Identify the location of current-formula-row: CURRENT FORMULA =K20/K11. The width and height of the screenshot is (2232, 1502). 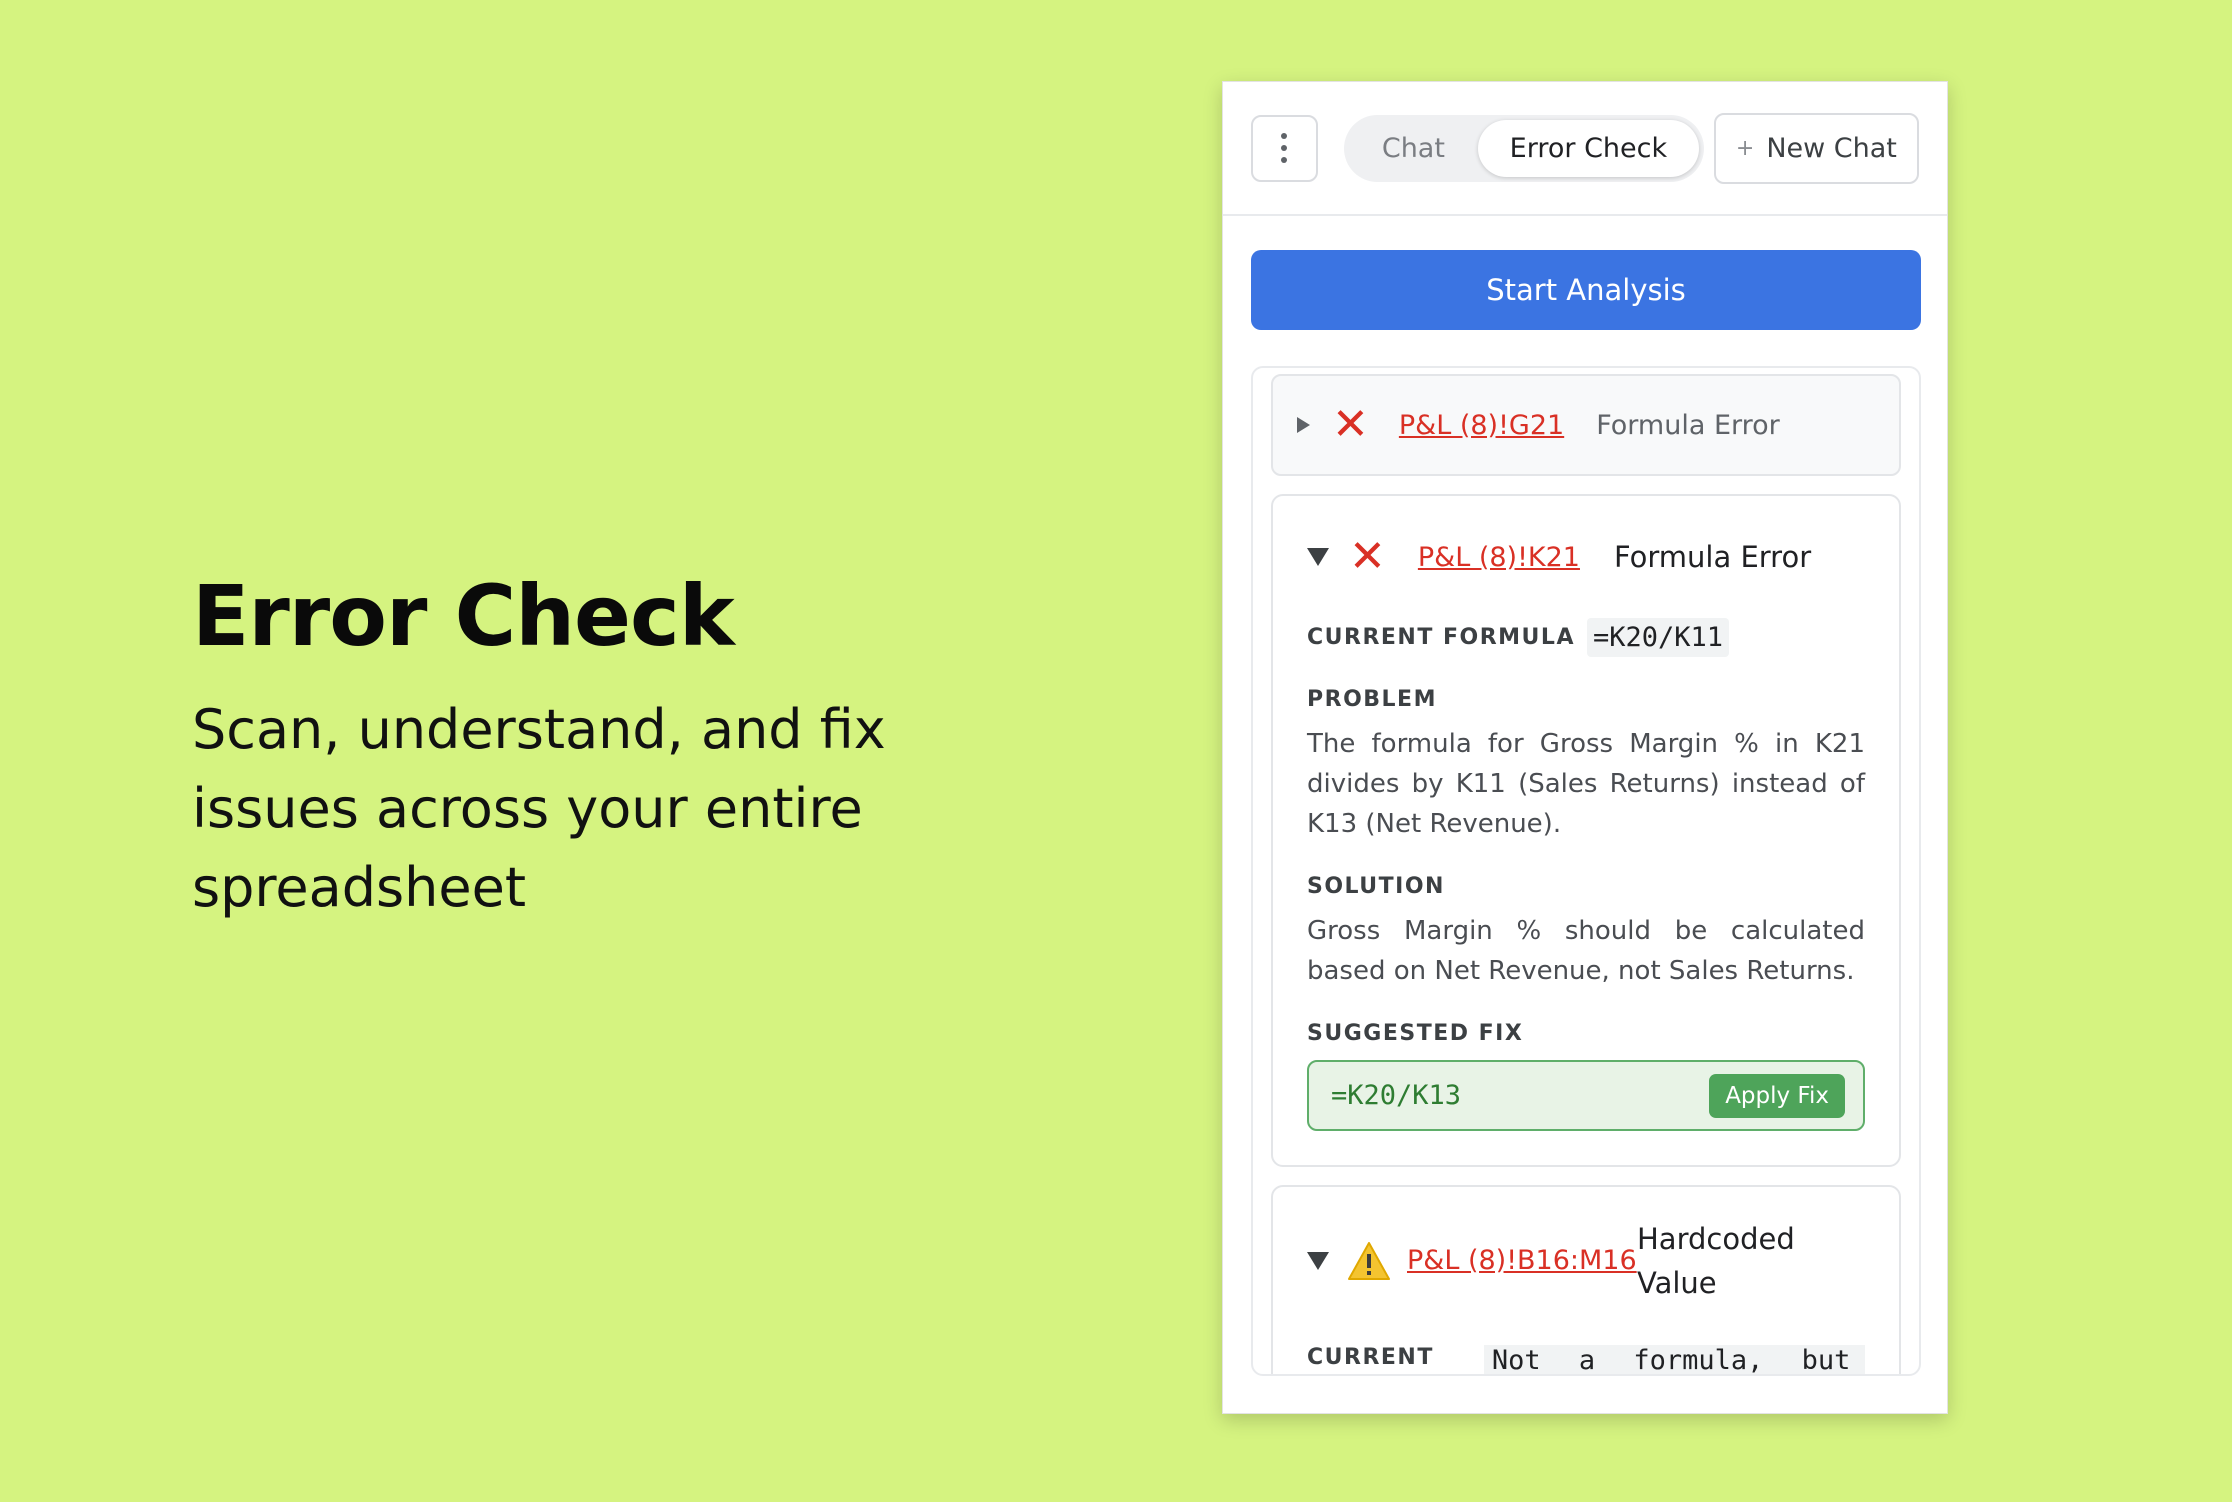
(1586, 637).